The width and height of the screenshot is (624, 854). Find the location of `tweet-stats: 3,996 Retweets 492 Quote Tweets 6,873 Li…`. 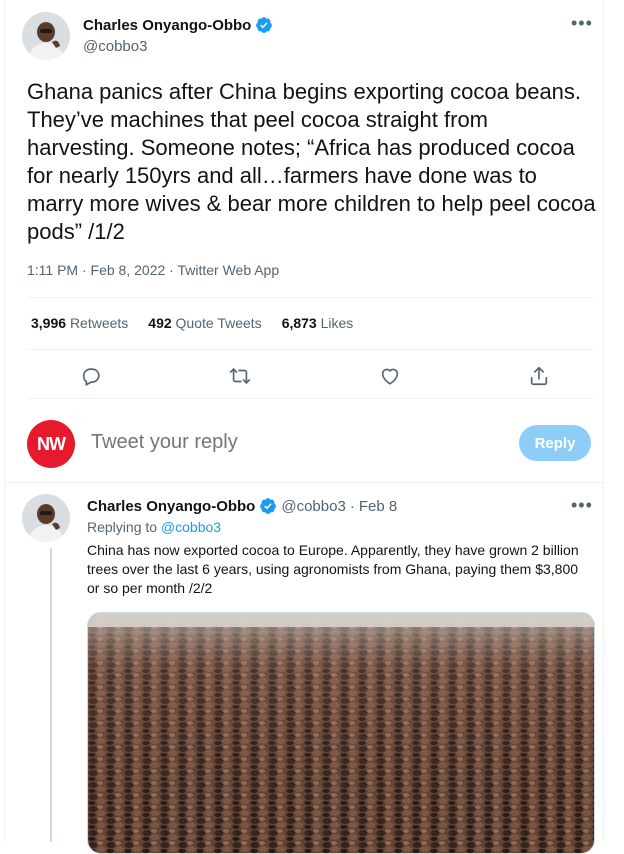

tweet-stats: 3,996 Retweets 492 Quote Tweets 6,873 Li… is located at coordinates (192, 323).